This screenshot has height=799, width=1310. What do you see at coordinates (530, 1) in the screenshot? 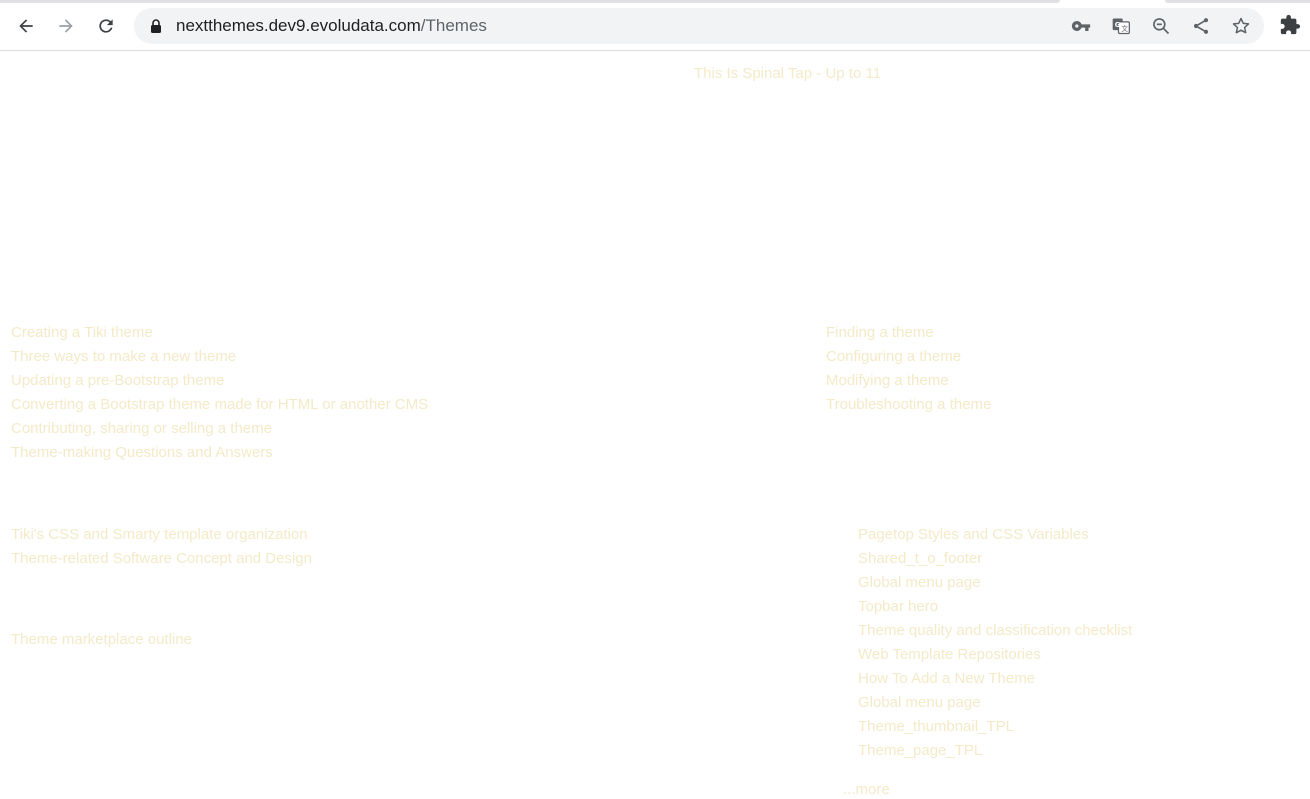
I see `tab-strip` at bounding box center [530, 1].